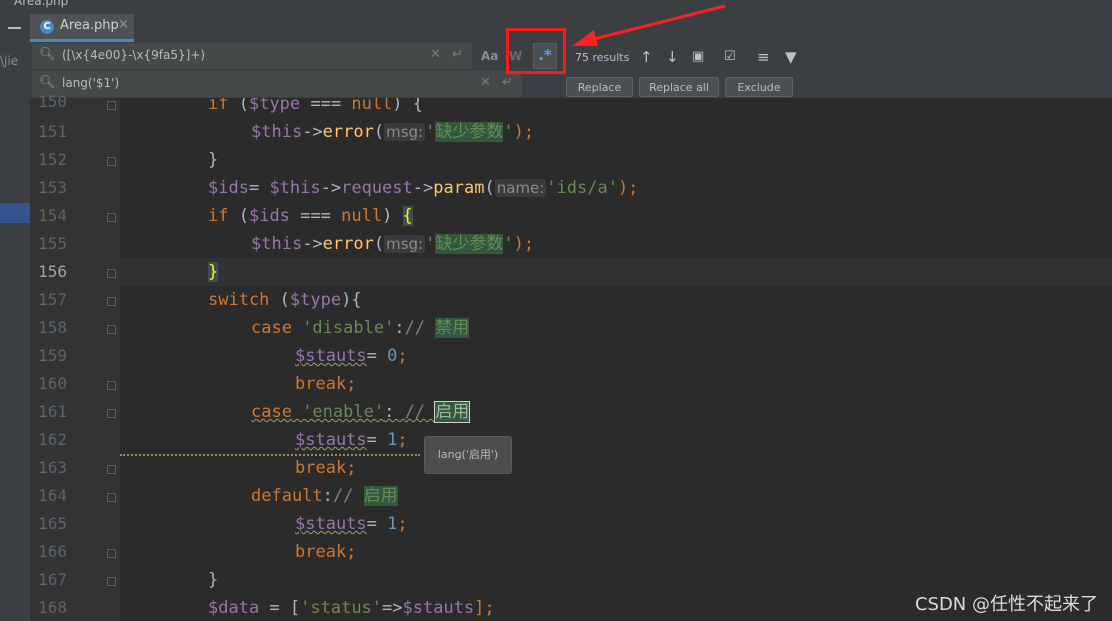 This screenshot has height=621, width=1112. Describe the element at coordinates (9, 61) in the screenshot. I see `project-tree-cut-text: \jie` at that location.